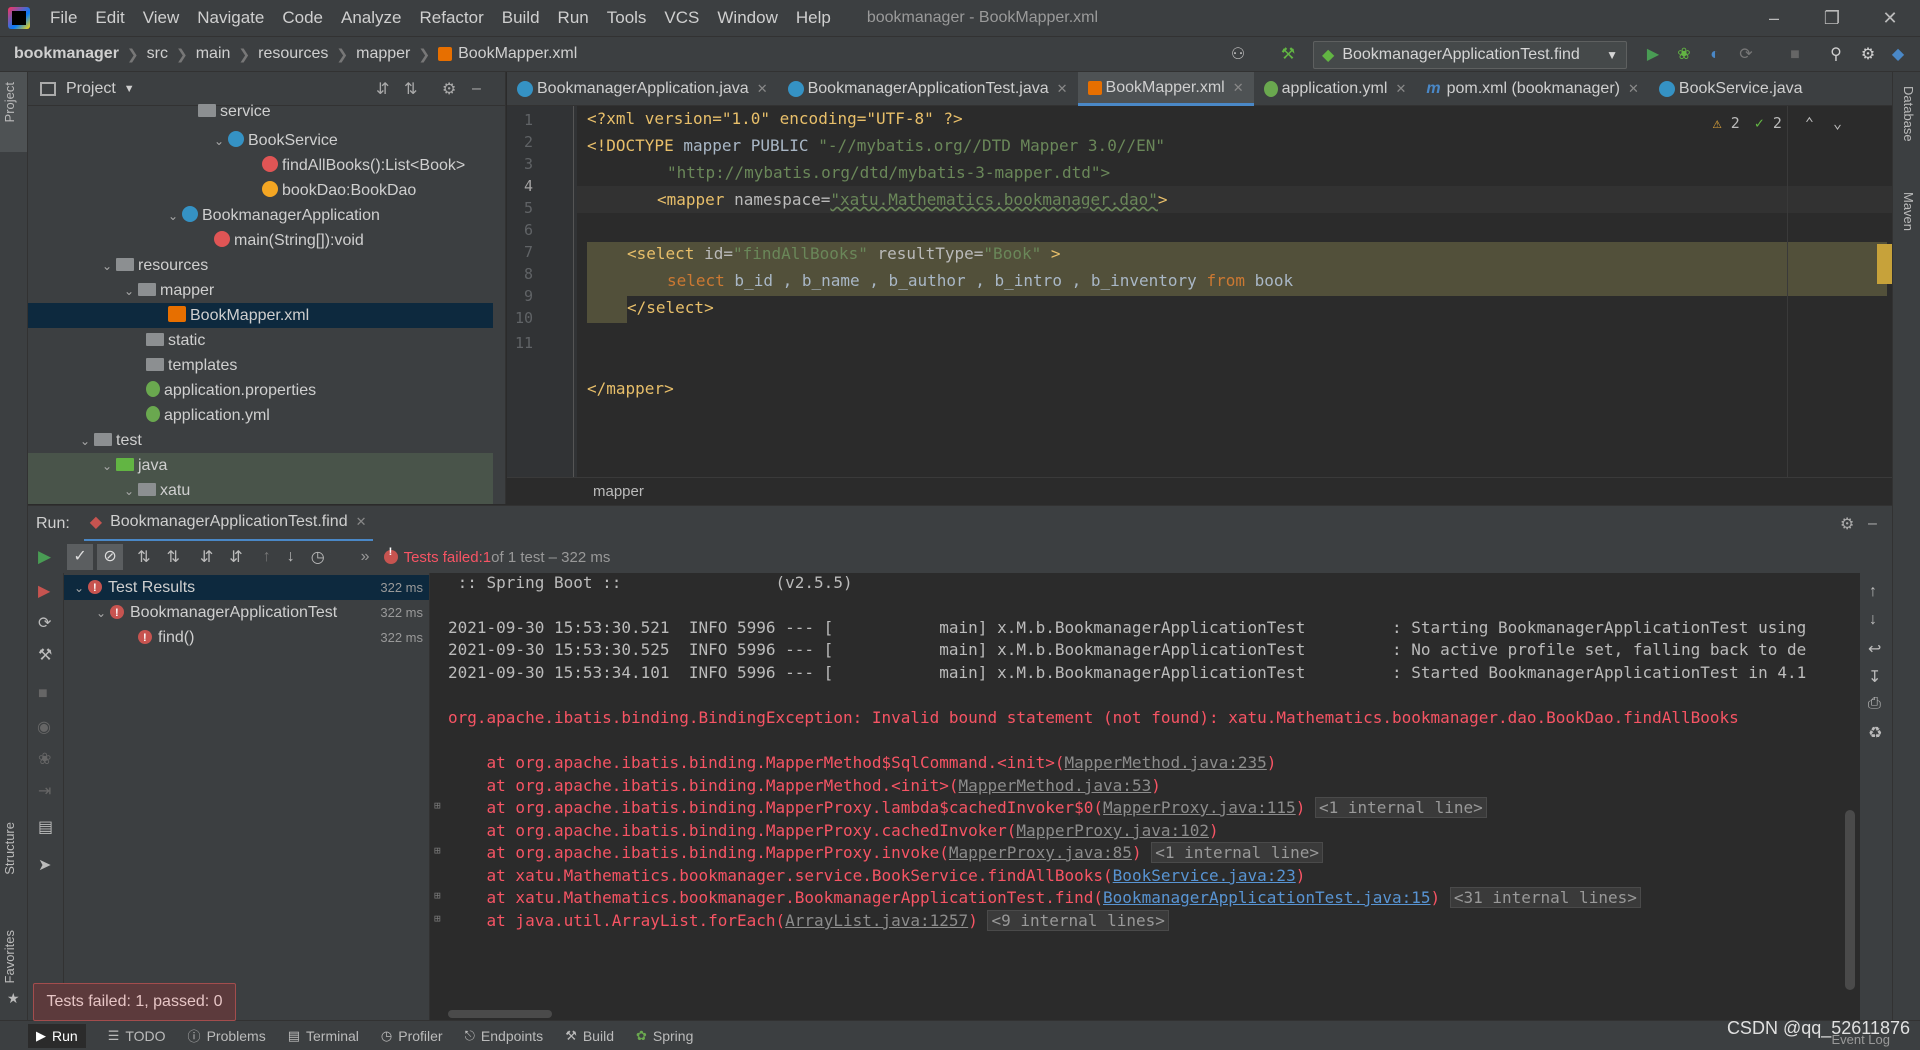  Describe the element at coordinates (1238, 55) in the screenshot. I see `user-icon: ⚇` at that location.